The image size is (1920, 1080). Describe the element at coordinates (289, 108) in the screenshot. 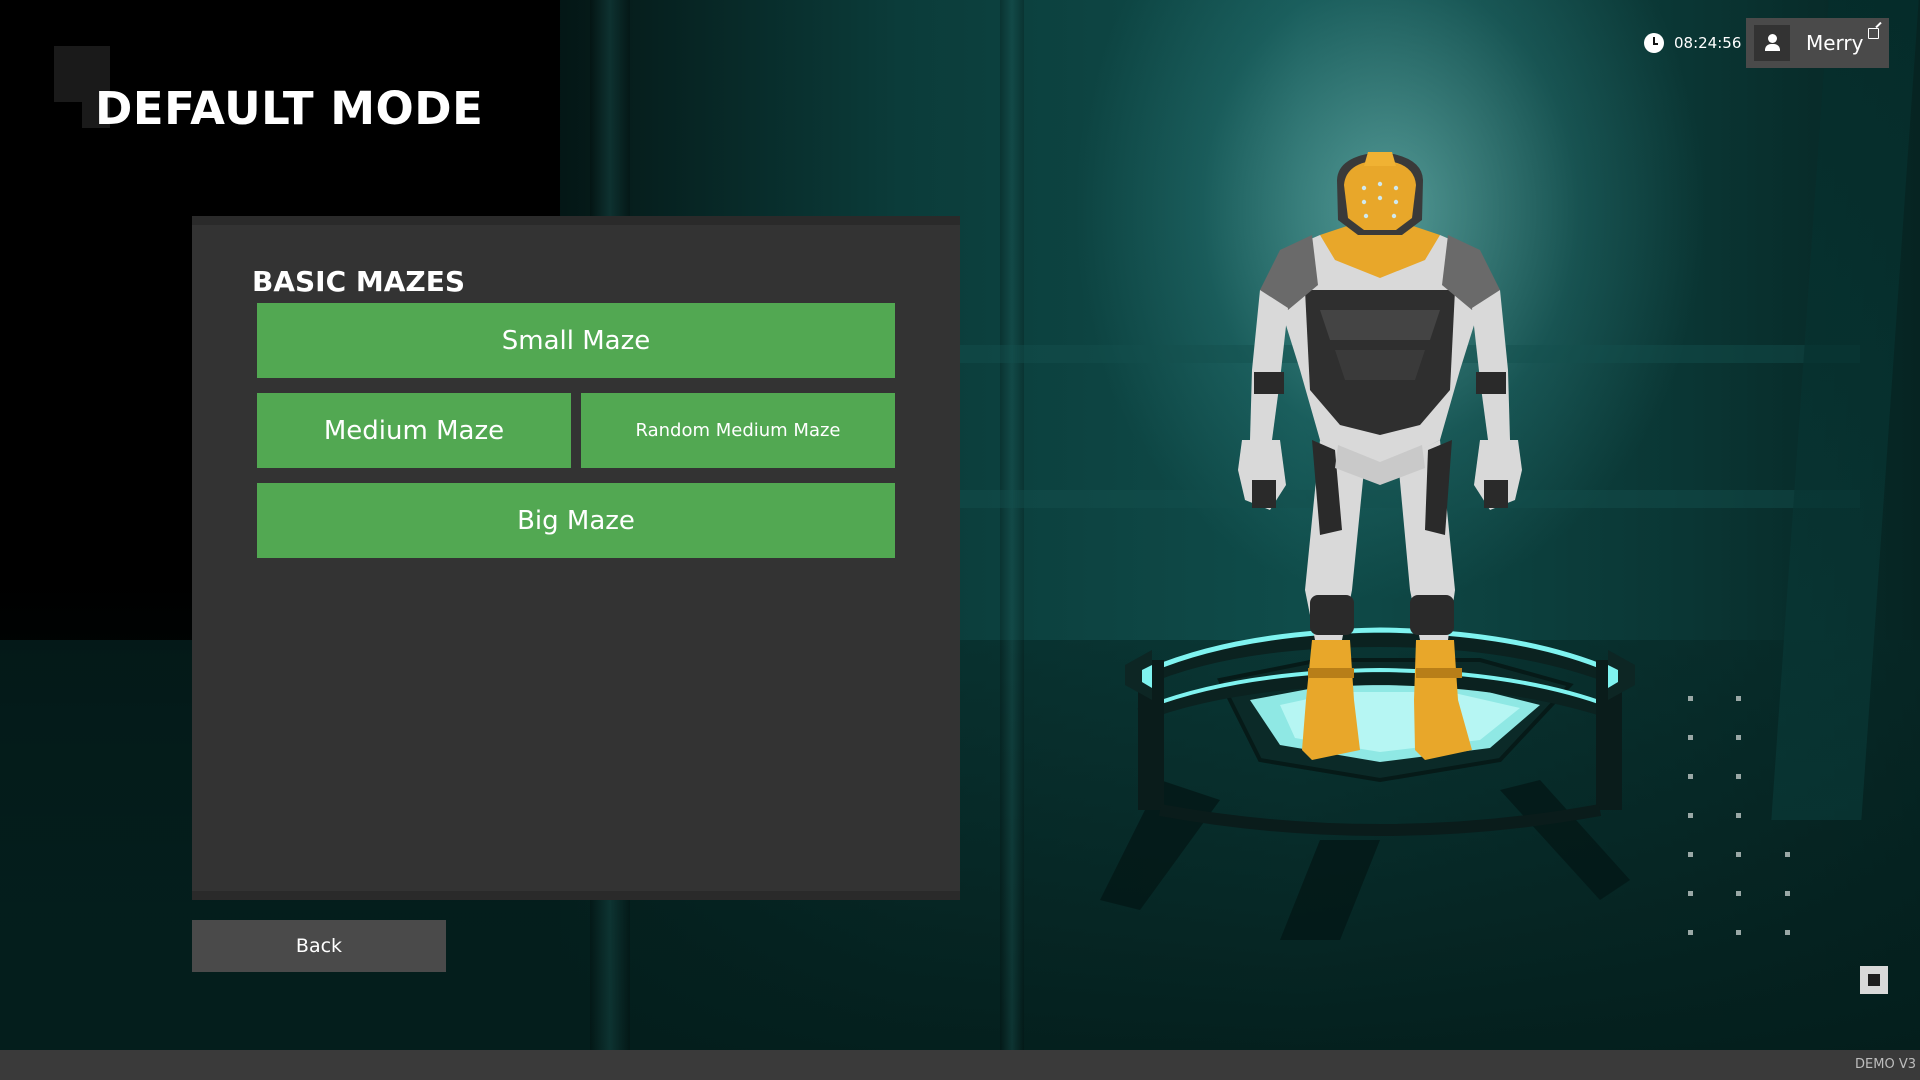

I see `page-title: DEFAULT MODE` at that location.